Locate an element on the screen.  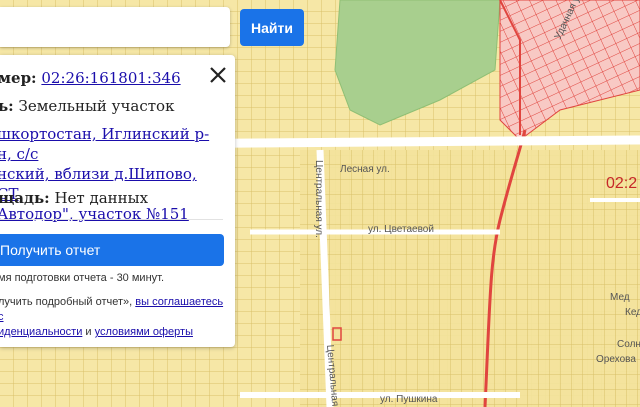
report-time-note: мя подготовки отчета - 30 минут. is located at coordinates (82, 278).